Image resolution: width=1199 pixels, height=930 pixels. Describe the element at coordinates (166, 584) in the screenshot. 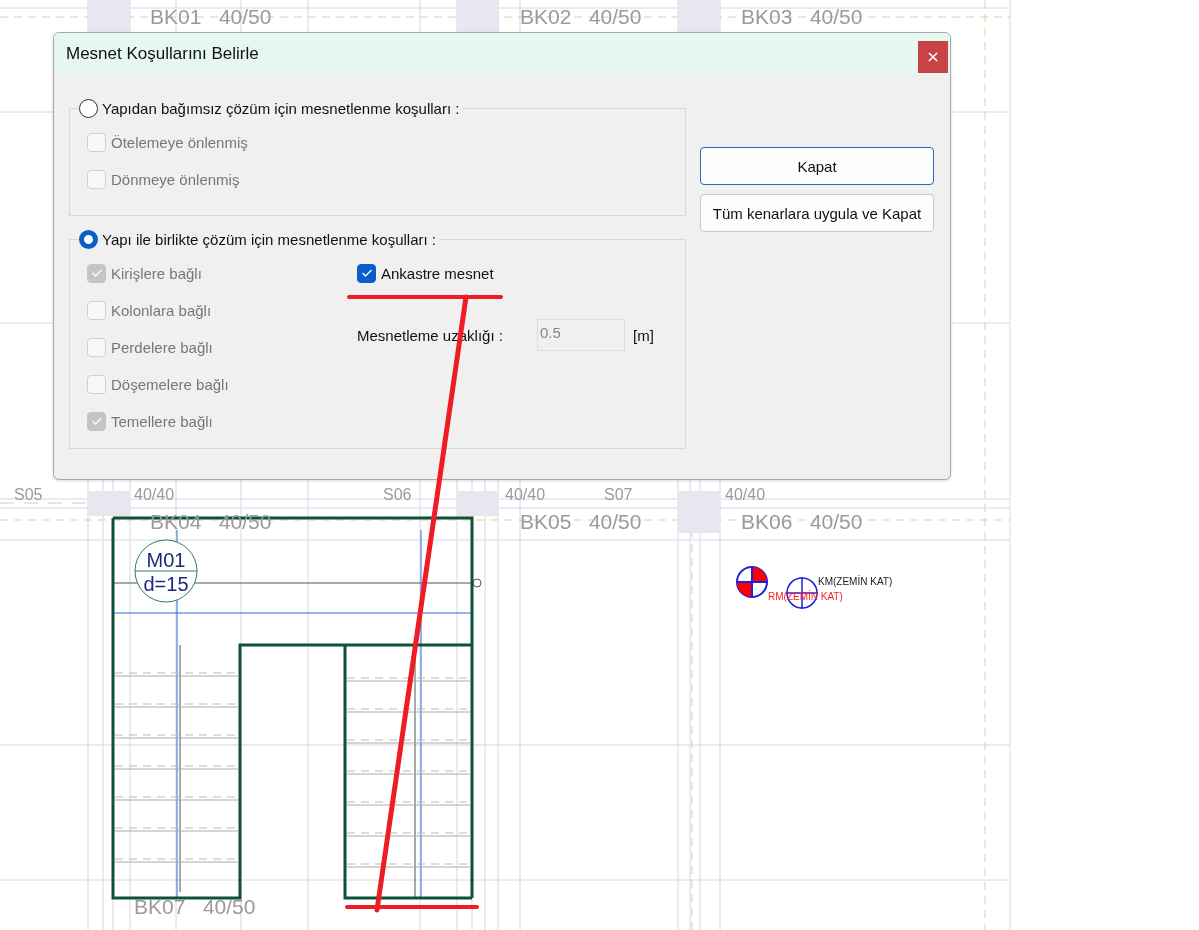

I see `slab-thickness: d=15` at that location.